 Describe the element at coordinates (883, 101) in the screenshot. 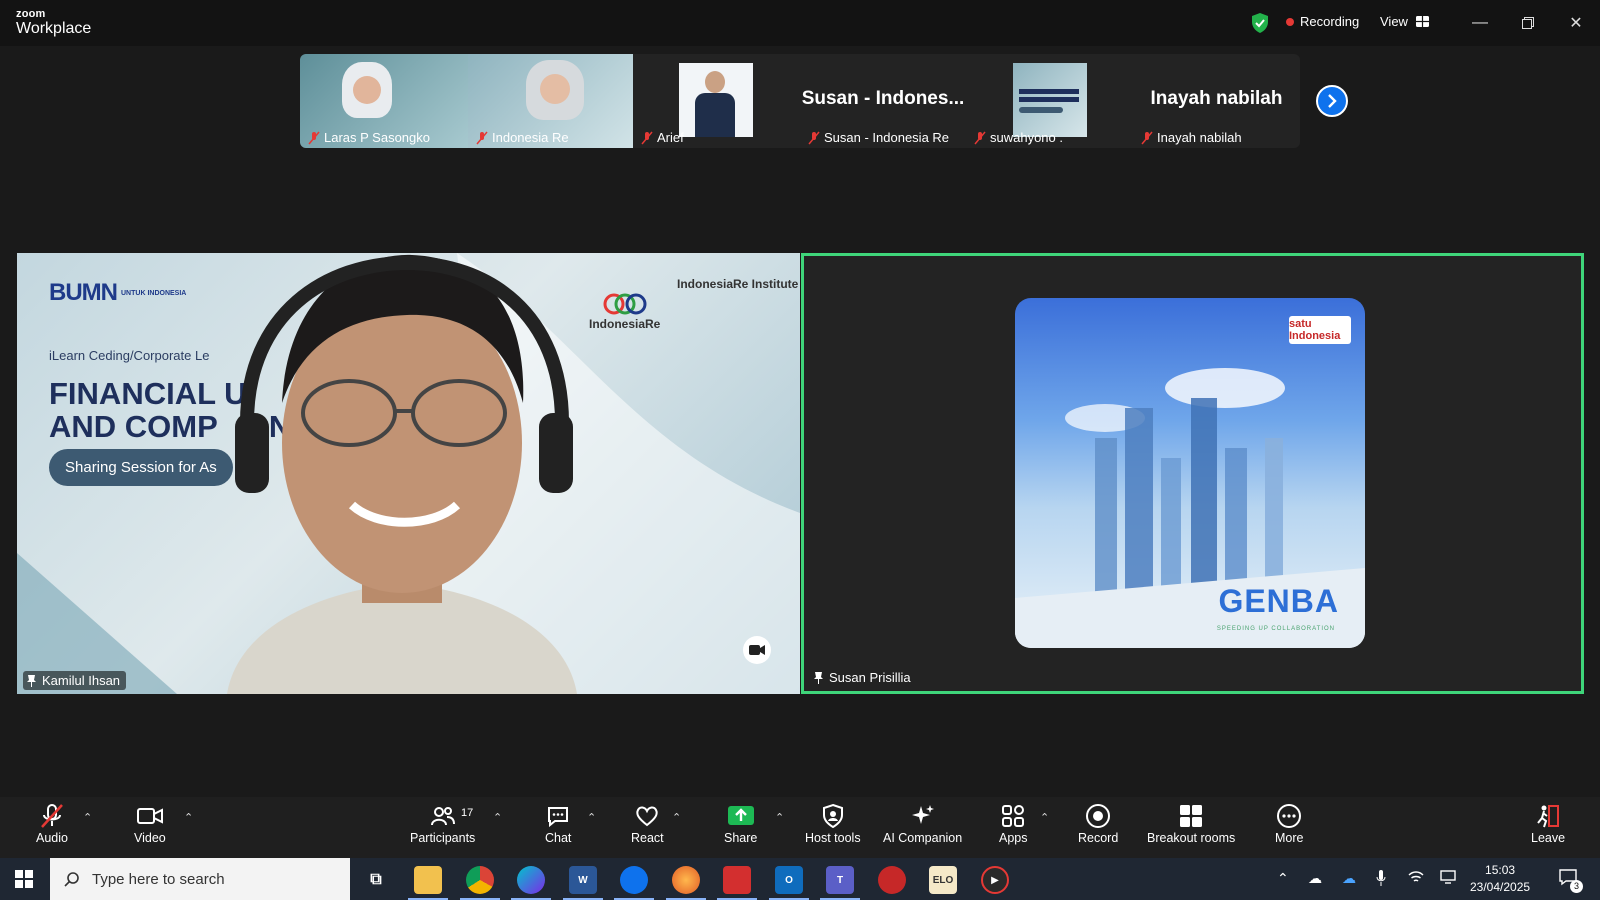

I see `participant-tile: Susan - Indones... Susan - Indonesia Re` at that location.